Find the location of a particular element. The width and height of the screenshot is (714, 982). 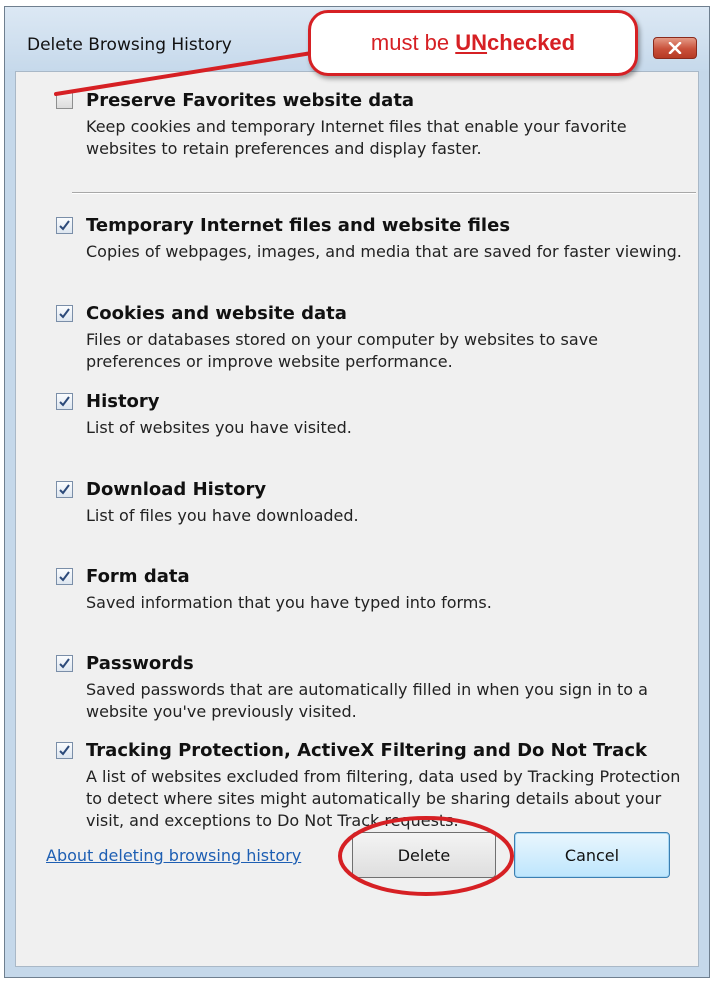

checkbox-download-history is located at coordinates (64, 489).